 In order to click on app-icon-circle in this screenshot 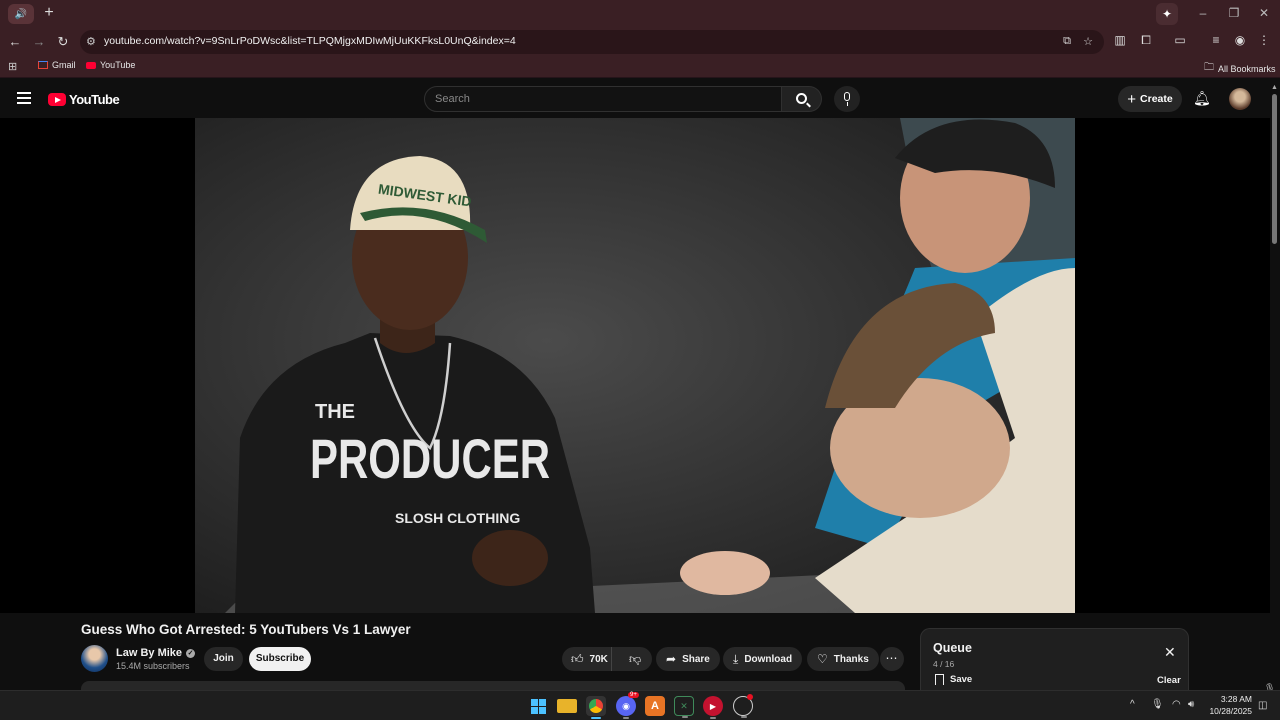, I will do `click(743, 706)`.